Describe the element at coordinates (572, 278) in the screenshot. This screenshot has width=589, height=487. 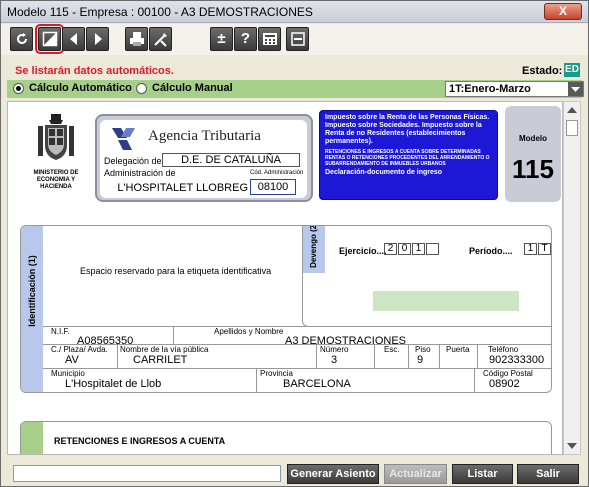
I see `vertical-scrollbar` at that location.